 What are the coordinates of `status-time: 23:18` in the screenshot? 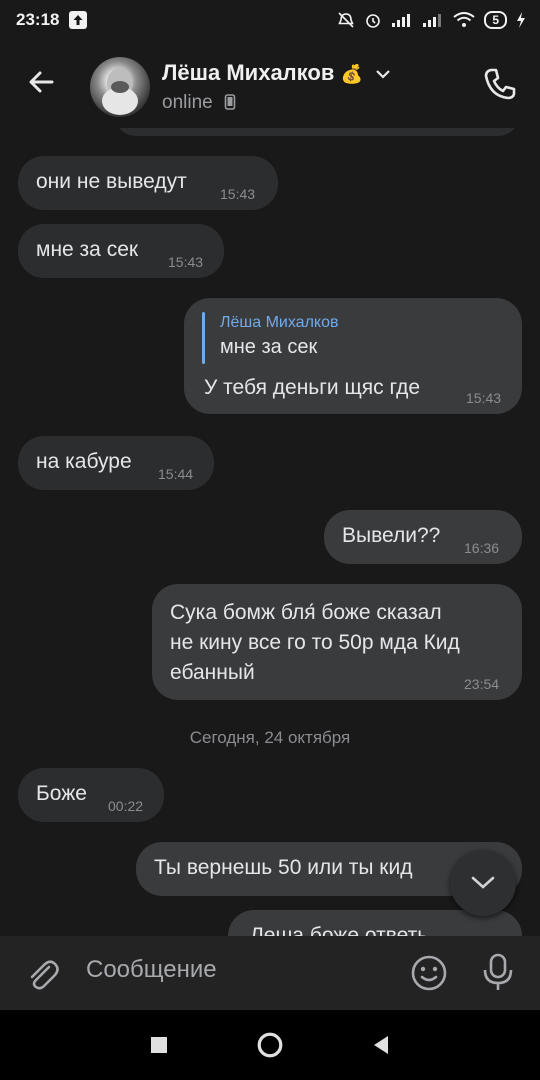 It's located at (38, 19).